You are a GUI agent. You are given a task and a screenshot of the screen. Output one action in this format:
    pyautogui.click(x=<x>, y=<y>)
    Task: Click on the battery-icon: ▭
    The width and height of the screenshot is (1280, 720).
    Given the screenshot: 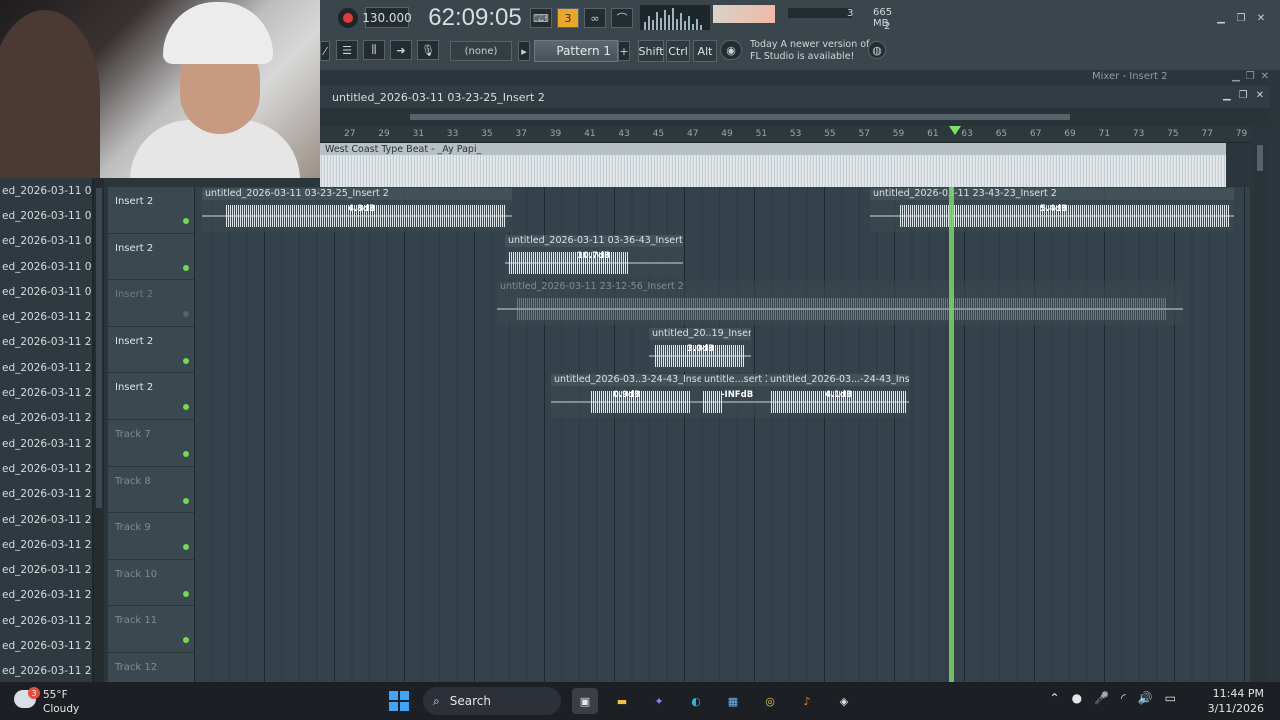 What is the action you would take?
    pyautogui.click(x=1170, y=698)
    